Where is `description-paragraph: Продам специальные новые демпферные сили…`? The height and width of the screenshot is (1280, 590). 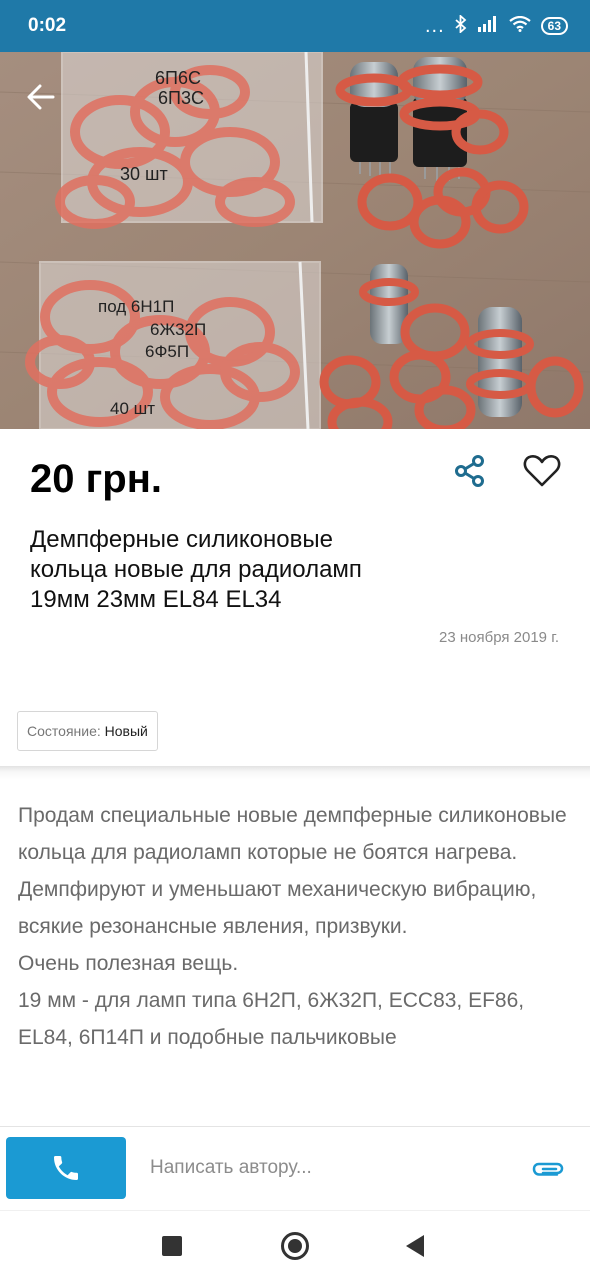
description-paragraph: Продам специальные новые демпферные сили… is located at coordinates (292, 834).